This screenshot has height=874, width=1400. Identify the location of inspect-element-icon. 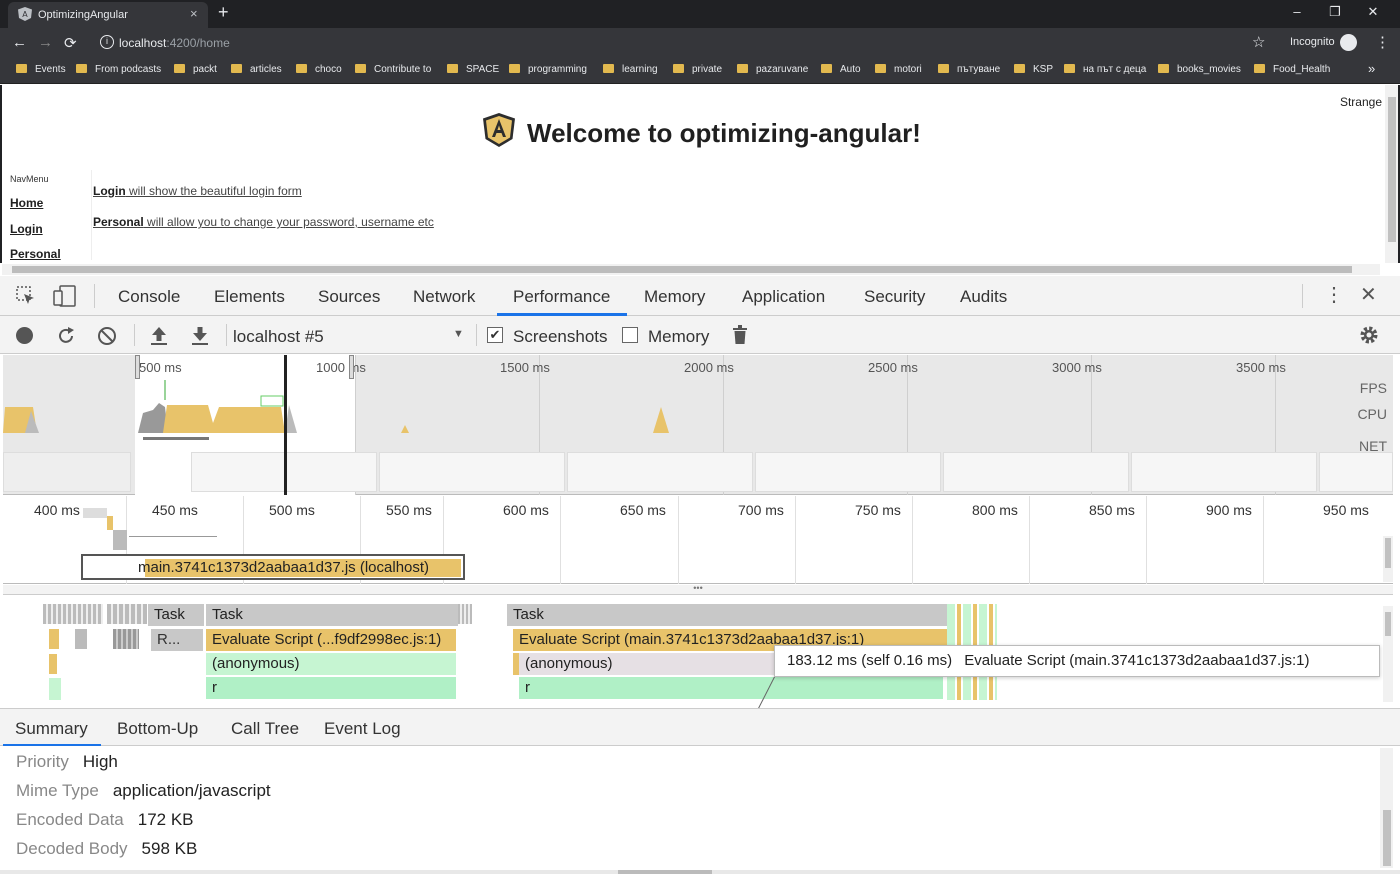
(26, 296).